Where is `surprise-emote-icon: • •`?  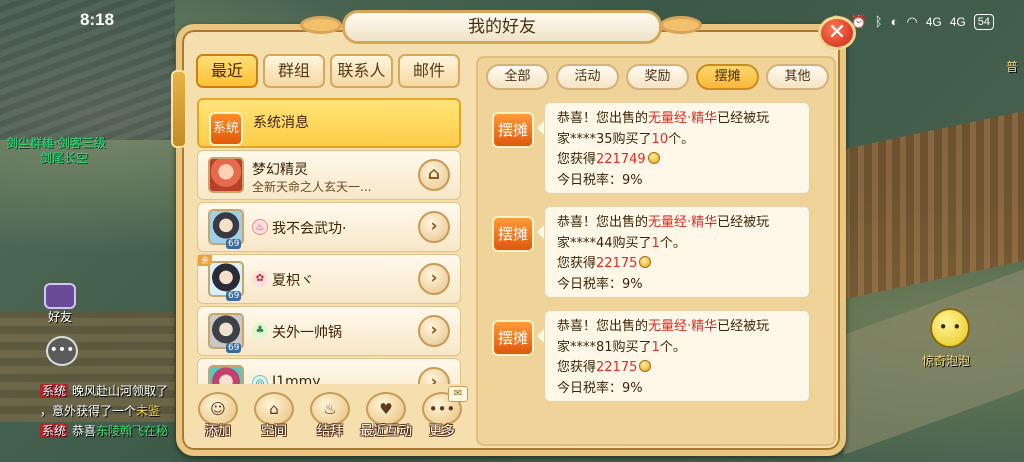 surprise-emote-icon: • • is located at coordinates (950, 328).